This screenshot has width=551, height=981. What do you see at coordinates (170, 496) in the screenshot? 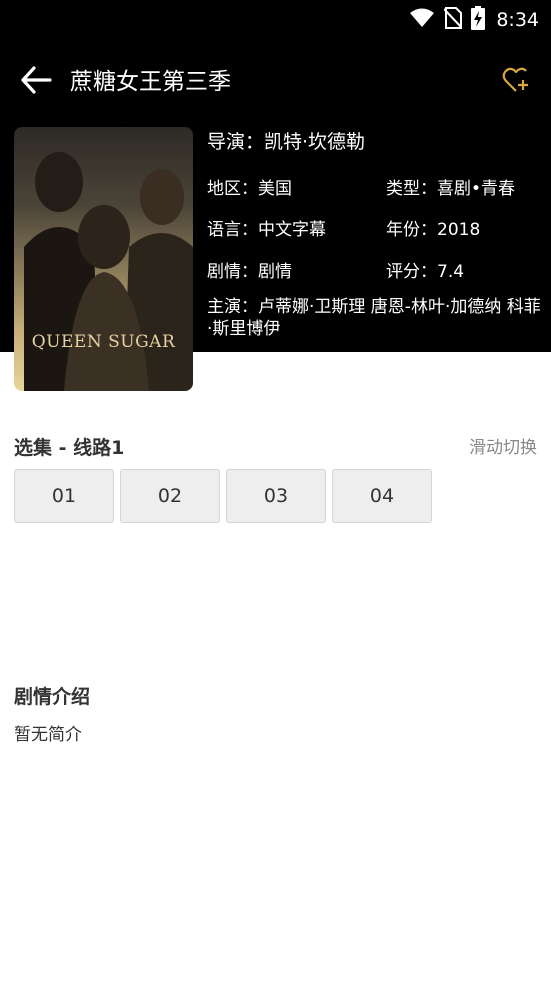
I see `episode-button-02: 02` at bounding box center [170, 496].